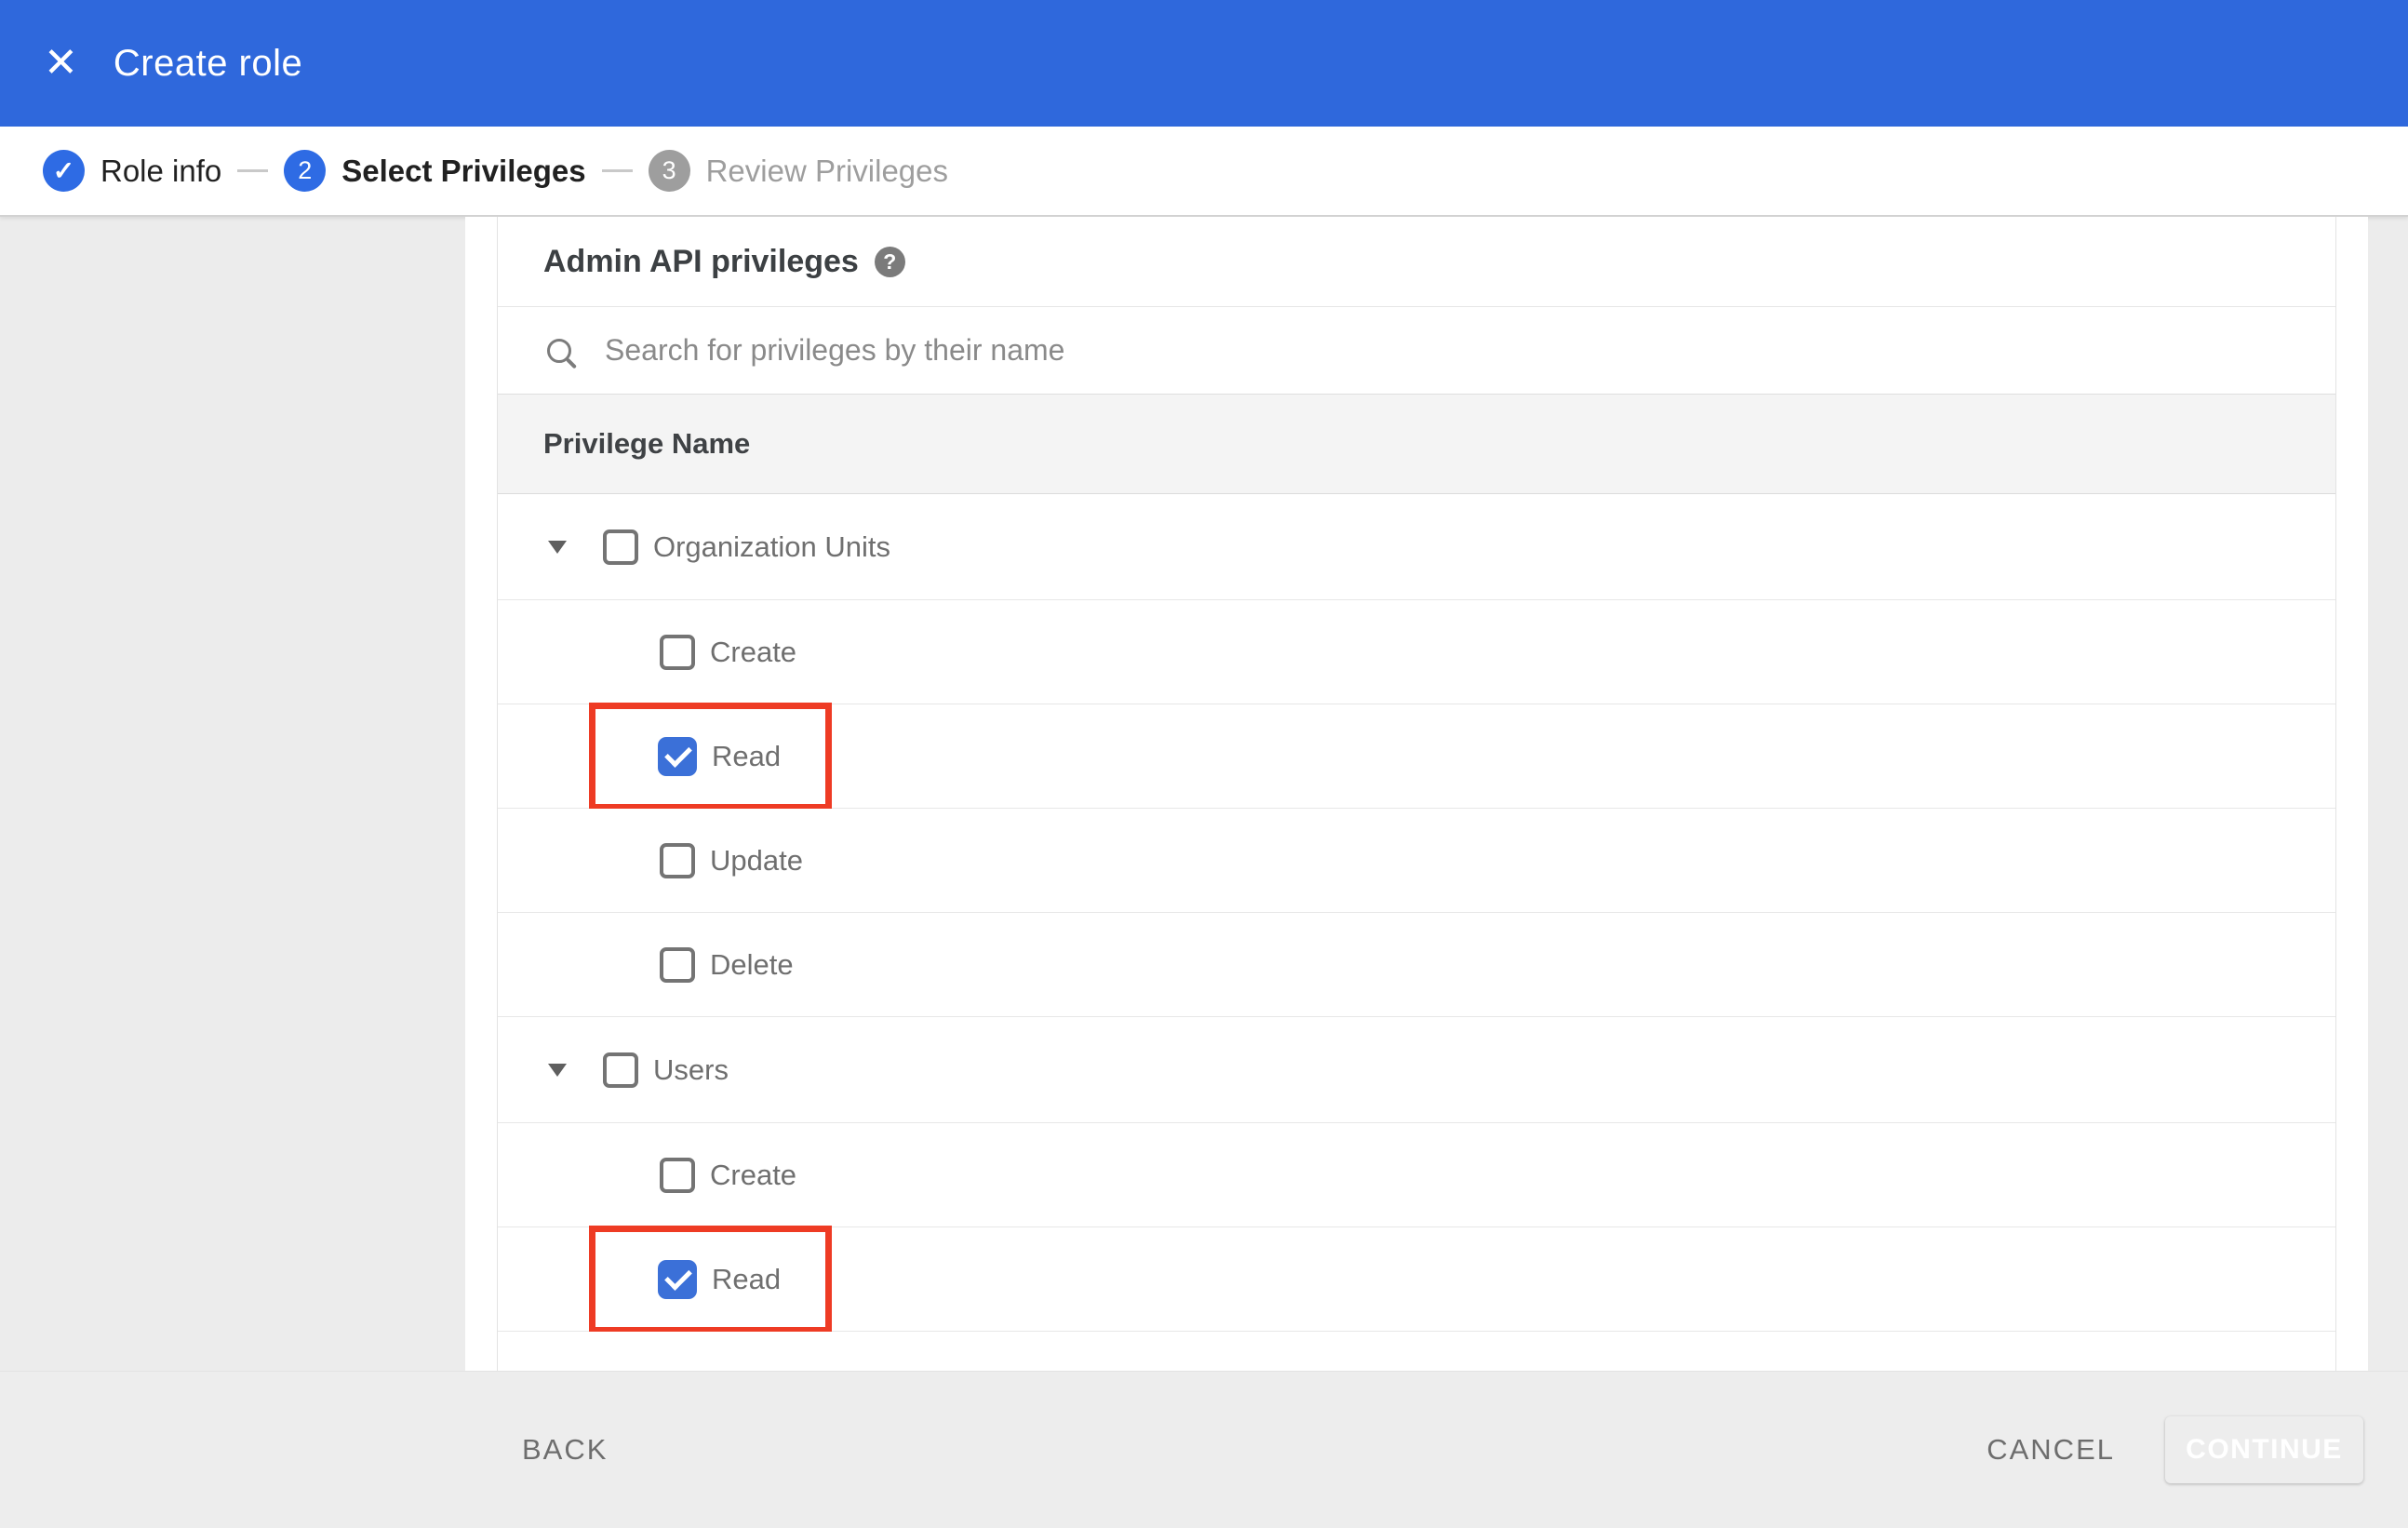 The image size is (2408, 1528). What do you see at coordinates (647, 443) in the screenshot?
I see `column-header-label: Privilege Name` at bounding box center [647, 443].